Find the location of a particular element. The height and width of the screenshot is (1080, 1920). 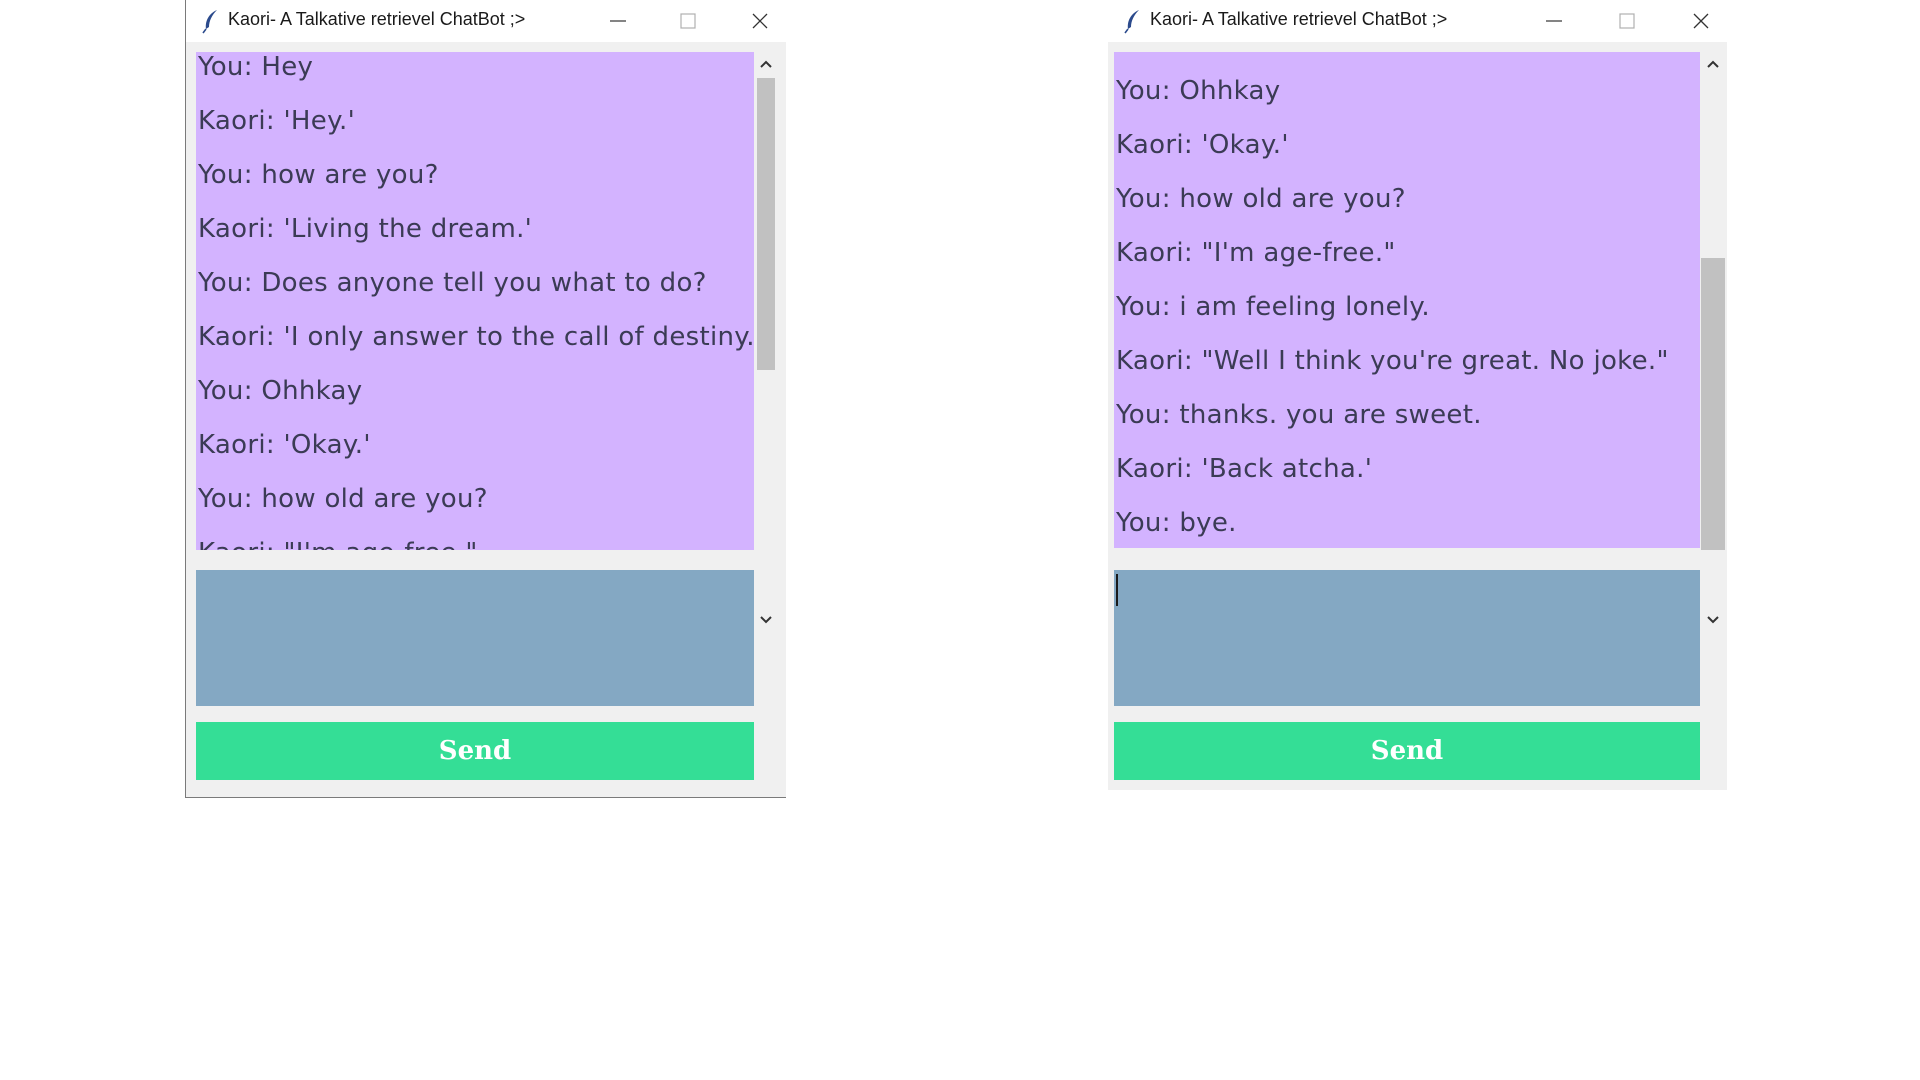

chat-message: You: thanks. you are sweet. is located at coordinates (1299, 415).